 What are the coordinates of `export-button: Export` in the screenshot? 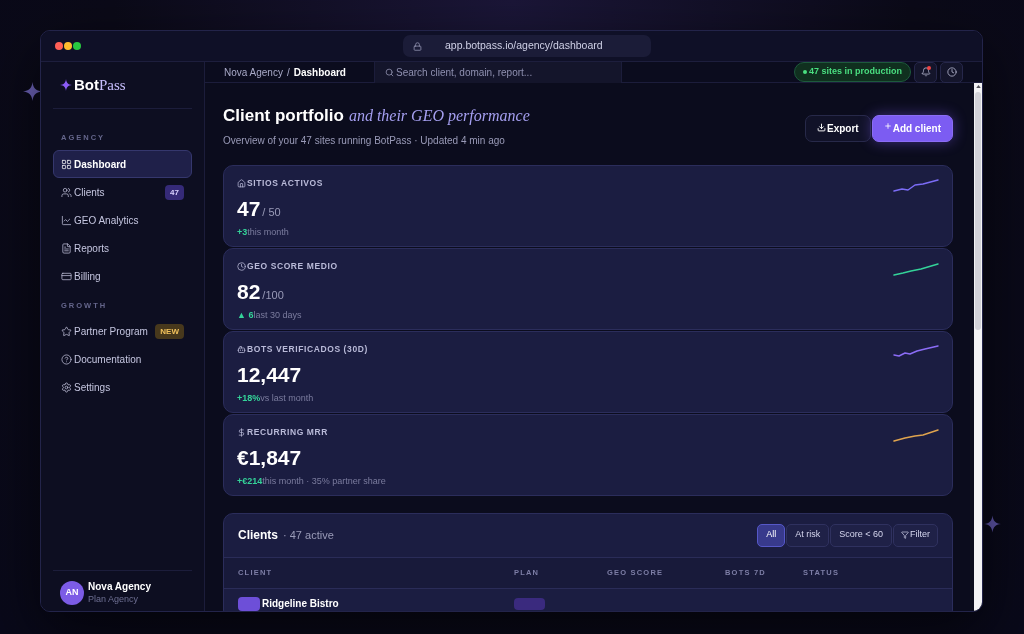 It's located at (838, 128).